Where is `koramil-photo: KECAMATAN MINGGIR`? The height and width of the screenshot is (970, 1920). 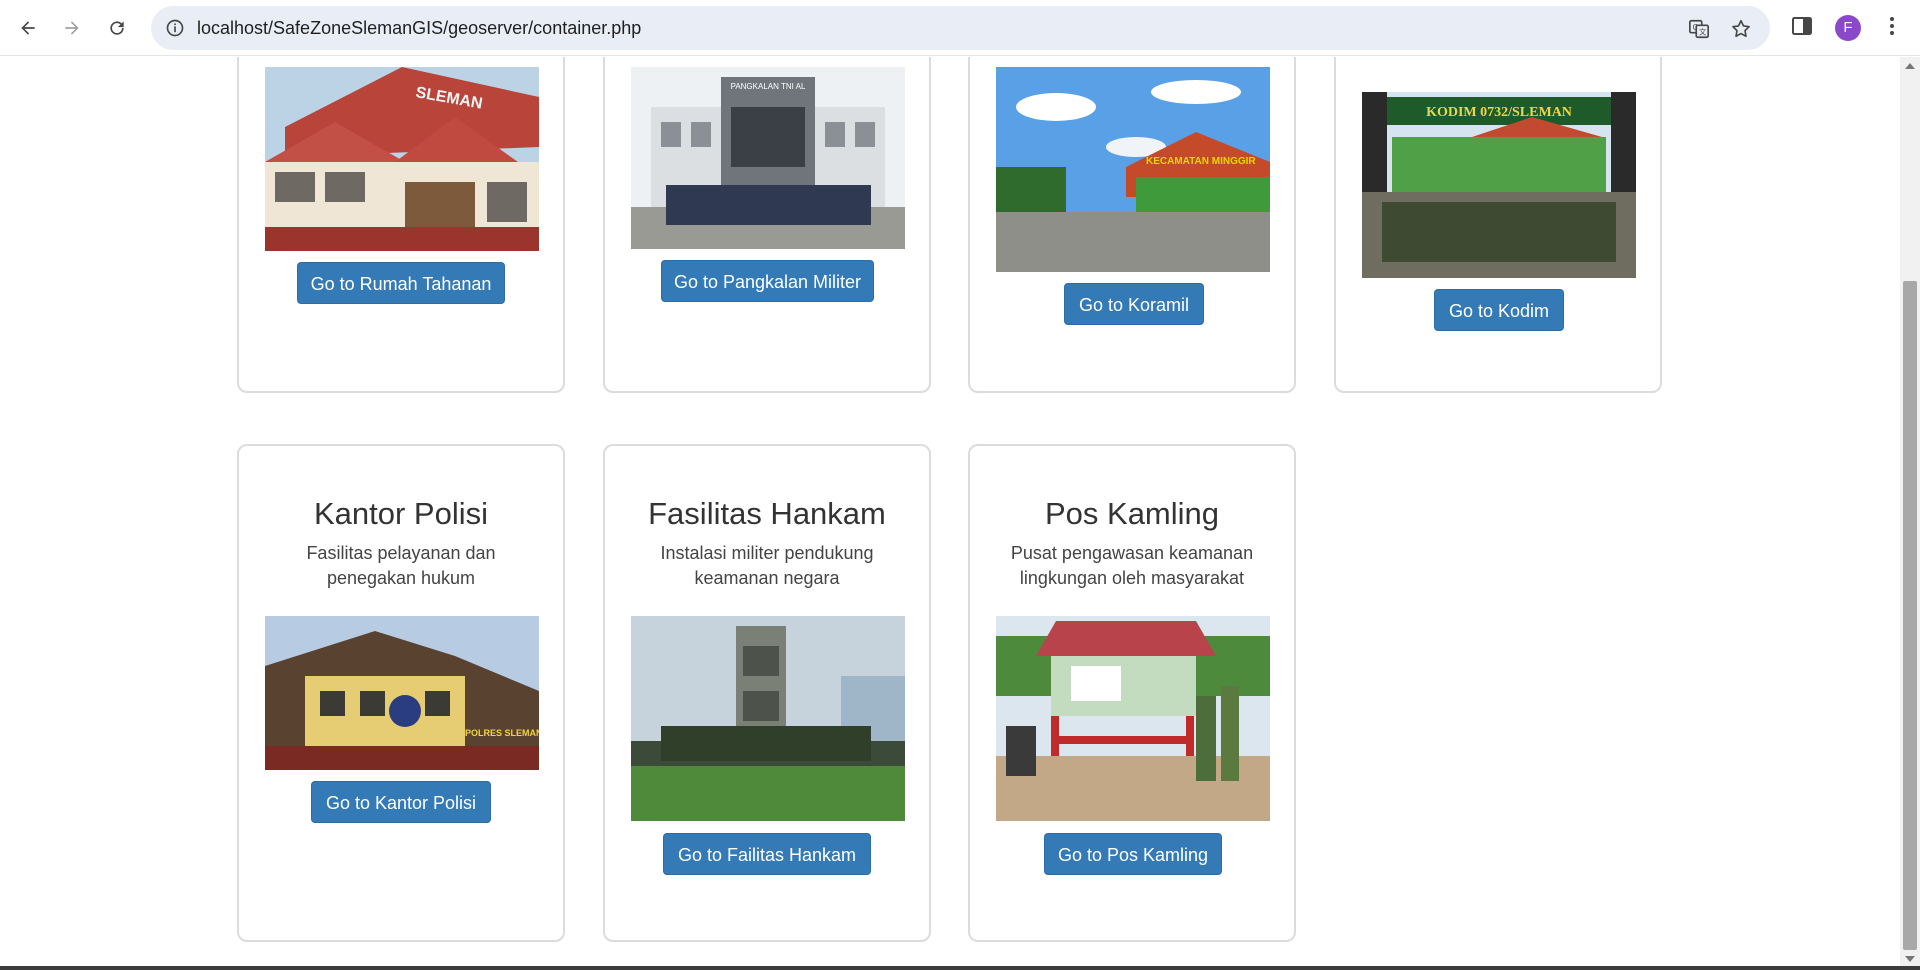 koramil-photo: KECAMATAN MINGGIR is located at coordinates (1133, 169).